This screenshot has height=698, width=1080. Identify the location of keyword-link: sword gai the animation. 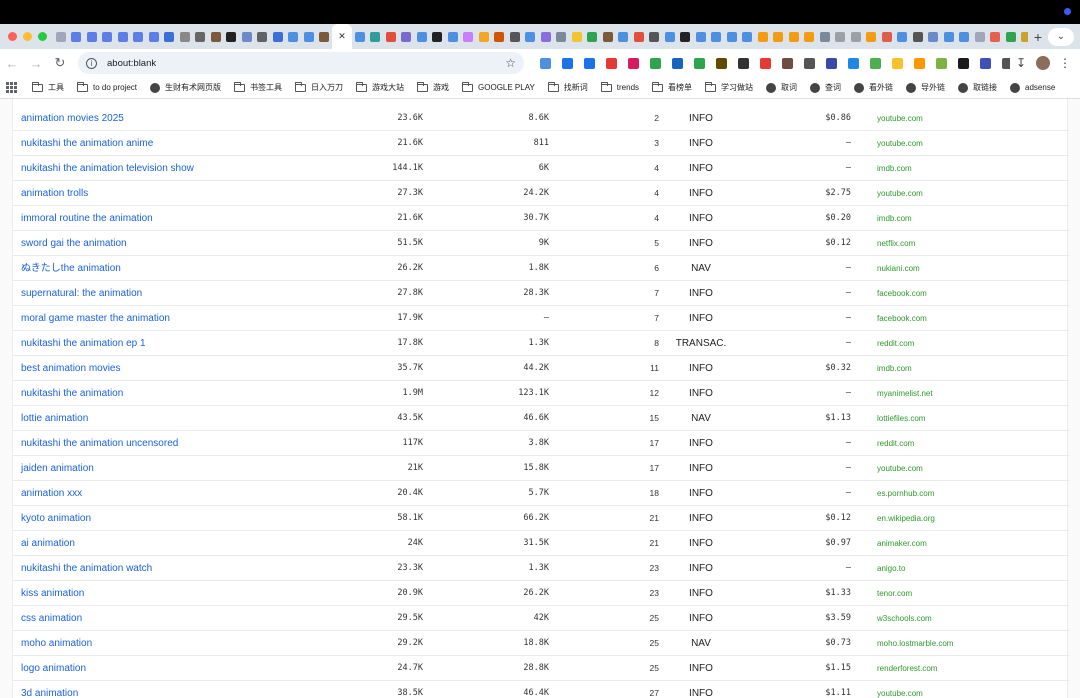
(74, 243).